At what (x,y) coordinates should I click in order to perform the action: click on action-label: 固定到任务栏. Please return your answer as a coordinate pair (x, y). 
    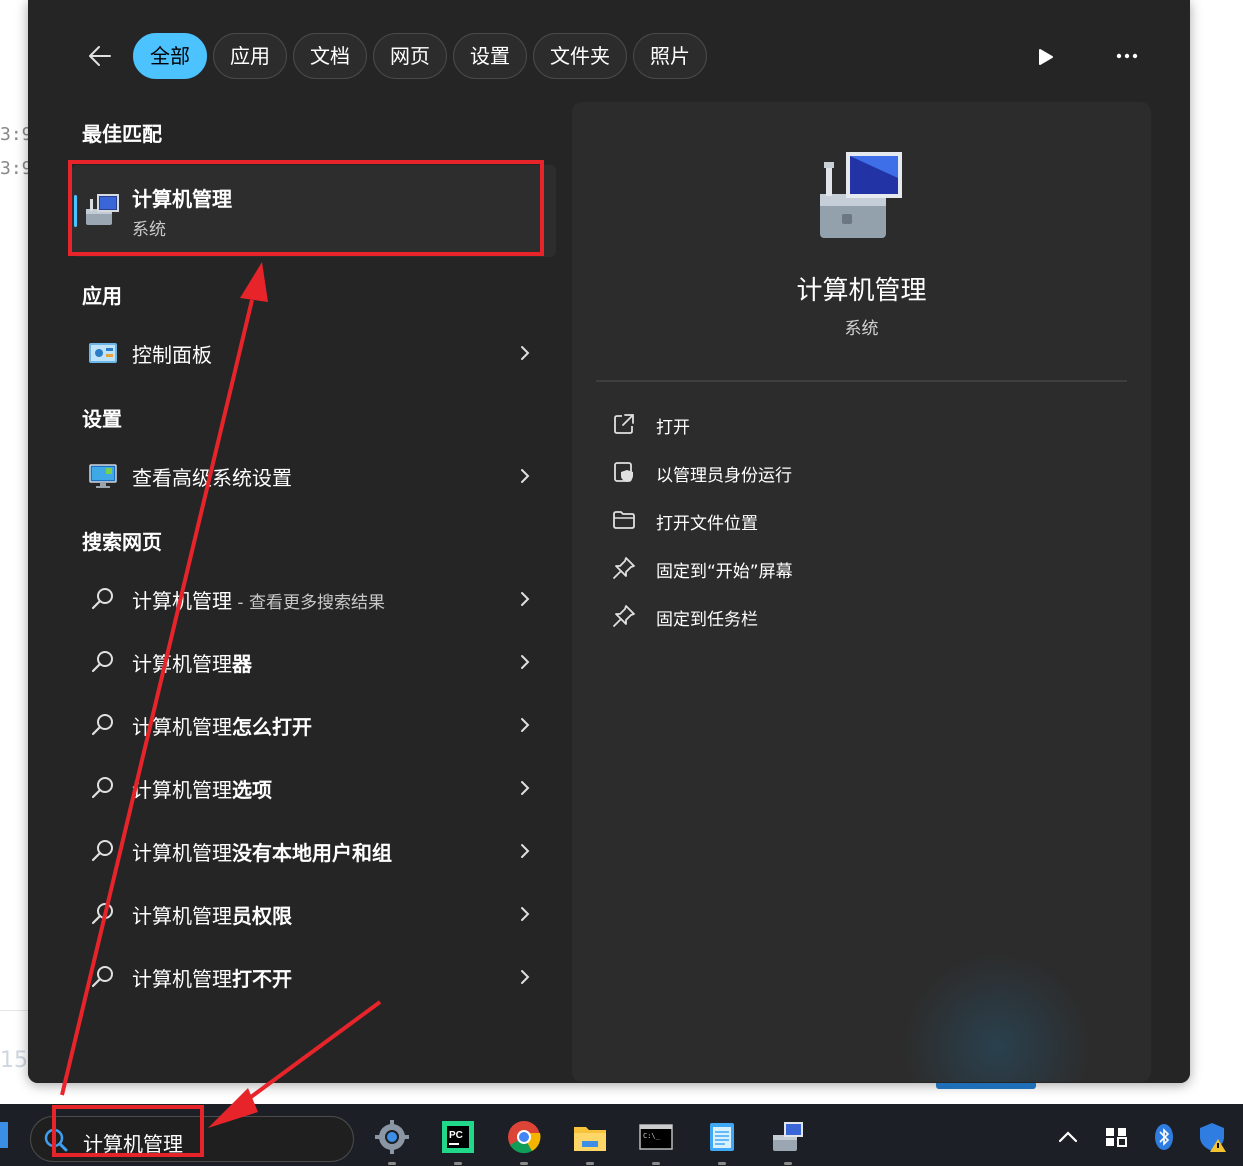
    Looking at the image, I should click on (707, 620).